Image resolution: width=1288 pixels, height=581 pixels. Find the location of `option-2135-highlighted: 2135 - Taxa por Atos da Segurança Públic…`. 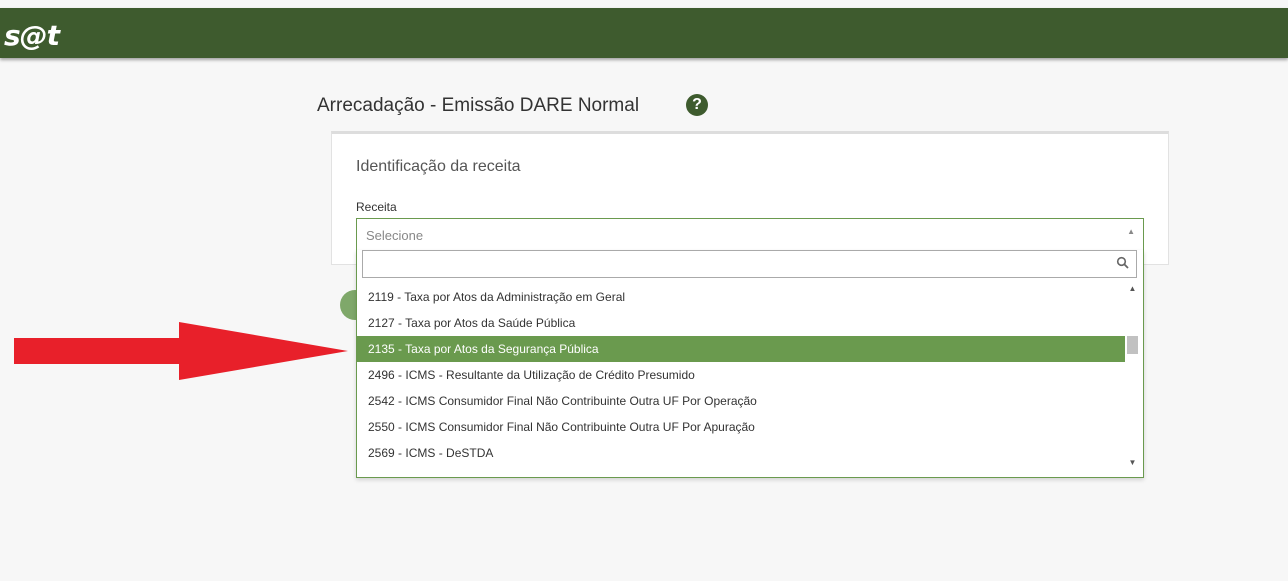

option-2135-highlighted: 2135 - Taxa por Atos da Segurança Públic… is located at coordinates (741, 349).